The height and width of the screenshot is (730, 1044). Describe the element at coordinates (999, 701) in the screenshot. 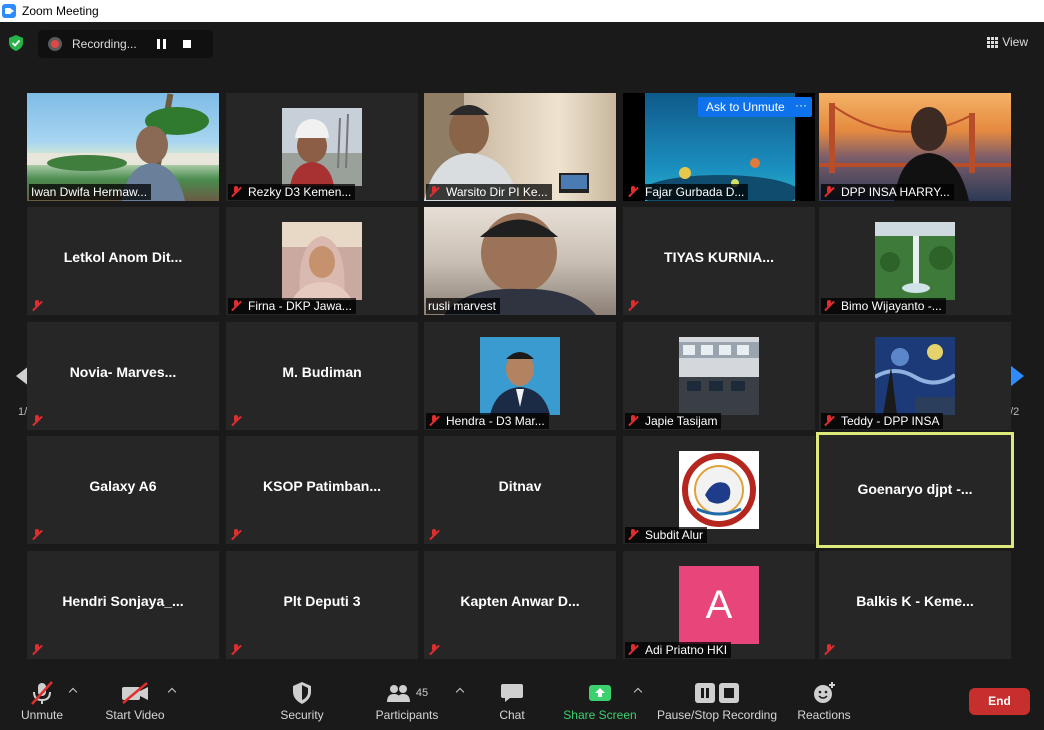

I see `end-meeting-button: End` at that location.